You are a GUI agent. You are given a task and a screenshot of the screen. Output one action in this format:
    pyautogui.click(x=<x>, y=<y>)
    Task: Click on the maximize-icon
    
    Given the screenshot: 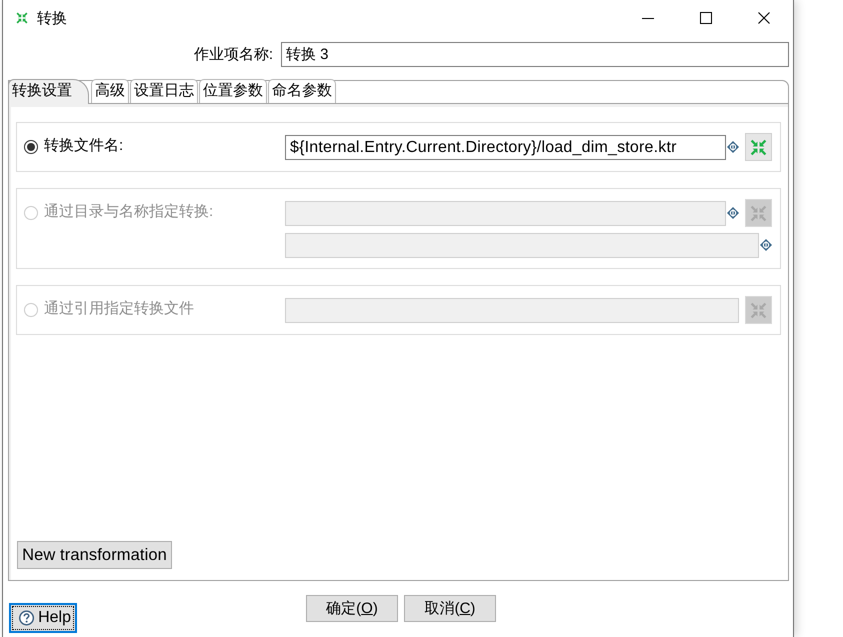 What is the action you would take?
    pyautogui.click(x=706, y=18)
    